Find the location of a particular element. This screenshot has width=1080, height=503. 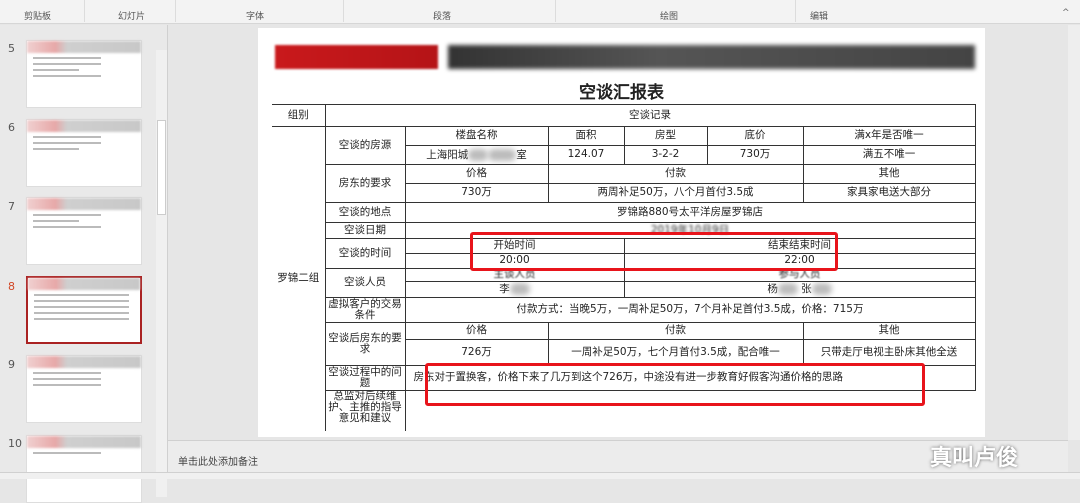

slide-title: 空谈汇报表 is located at coordinates (621, 93).